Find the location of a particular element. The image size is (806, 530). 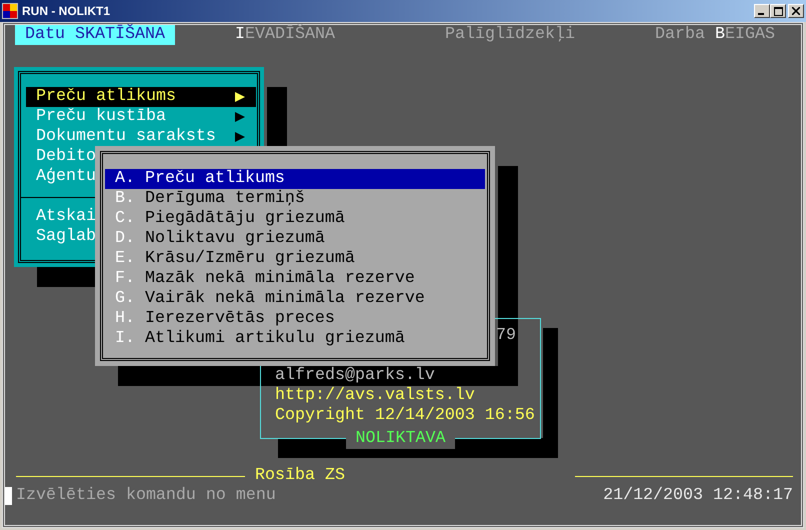

maximize-icon is located at coordinates (778, 11).